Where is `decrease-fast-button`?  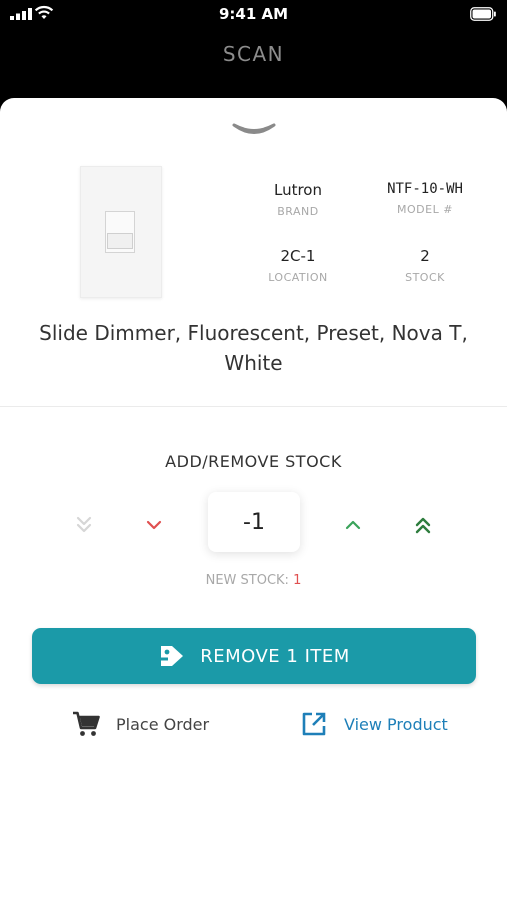
decrease-fast-button is located at coordinates (84, 525).